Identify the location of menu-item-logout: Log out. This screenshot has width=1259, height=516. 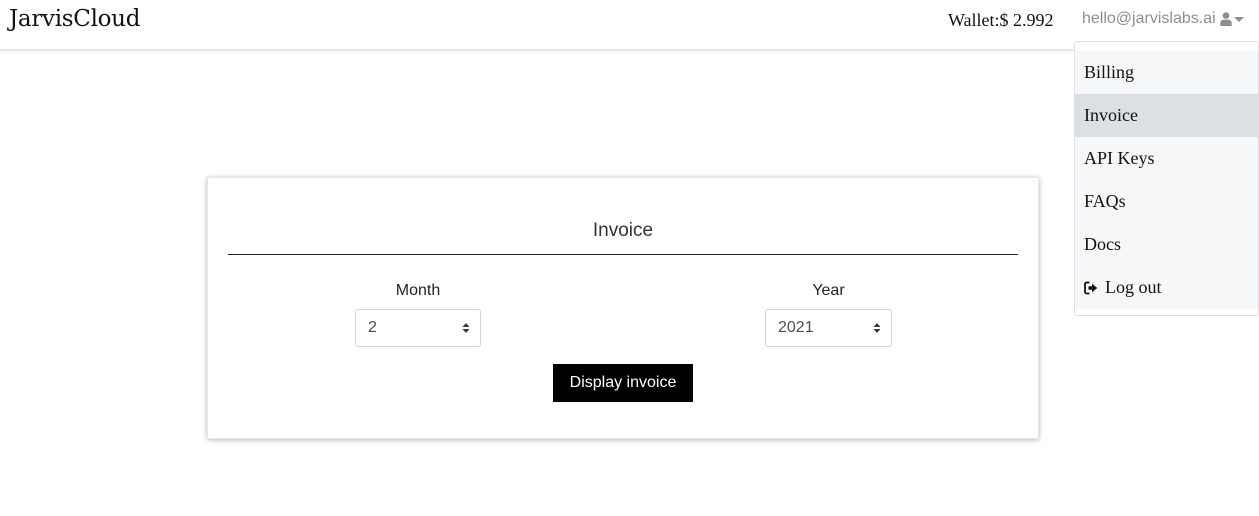
(1166, 287).